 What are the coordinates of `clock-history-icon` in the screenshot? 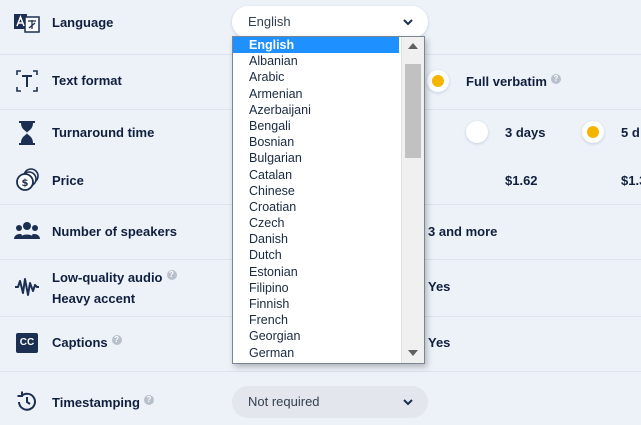 It's located at (27, 402).